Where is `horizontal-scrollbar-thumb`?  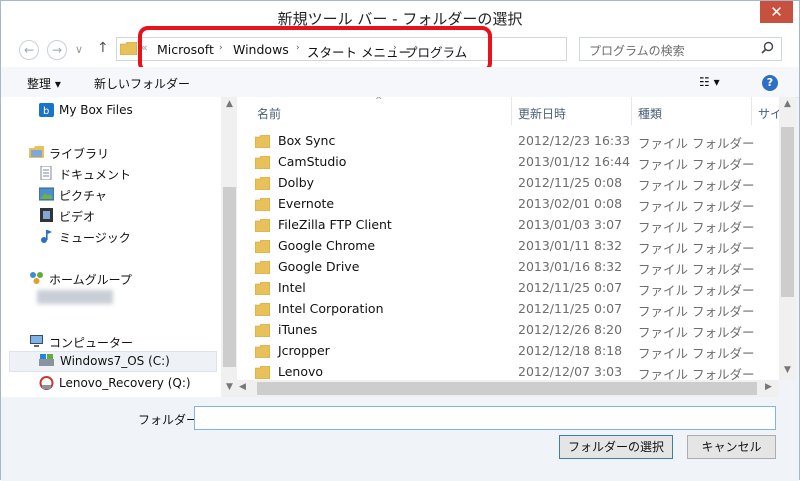 horizontal-scrollbar-thumb is located at coordinates (507, 388).